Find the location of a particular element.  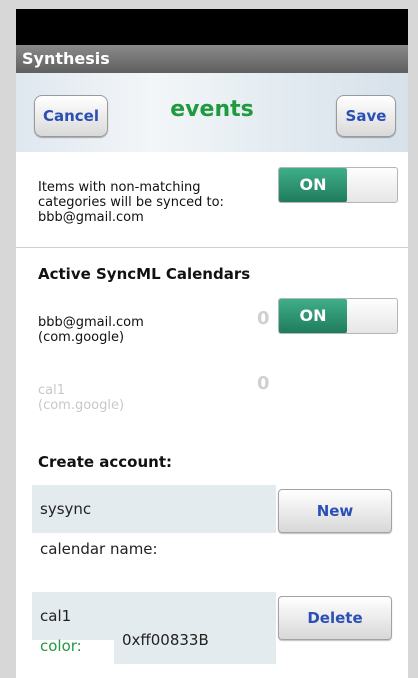

non-matching-toggle: ON is located at coordinates (338, 185).